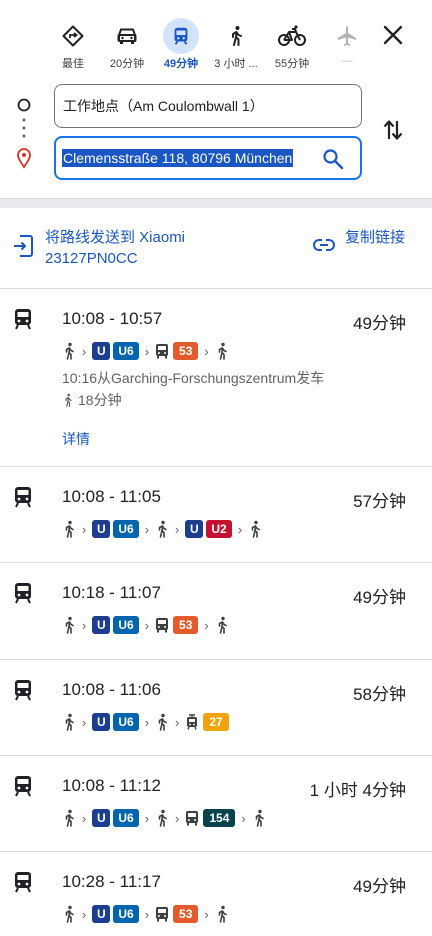 This screenshot has width=432, height=936. Describe the element at coordinates (219, 529) in the screenshot. I see `line-badge-u2: U2` at that location.